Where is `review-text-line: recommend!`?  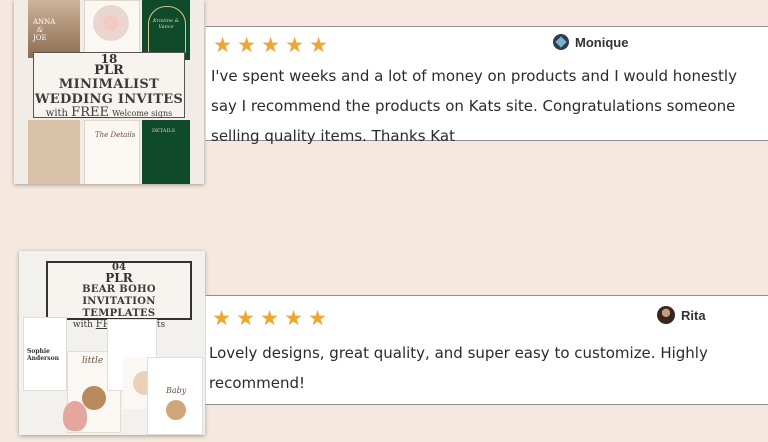
review-text-line: recommend! is located at coordinates (257, 383).